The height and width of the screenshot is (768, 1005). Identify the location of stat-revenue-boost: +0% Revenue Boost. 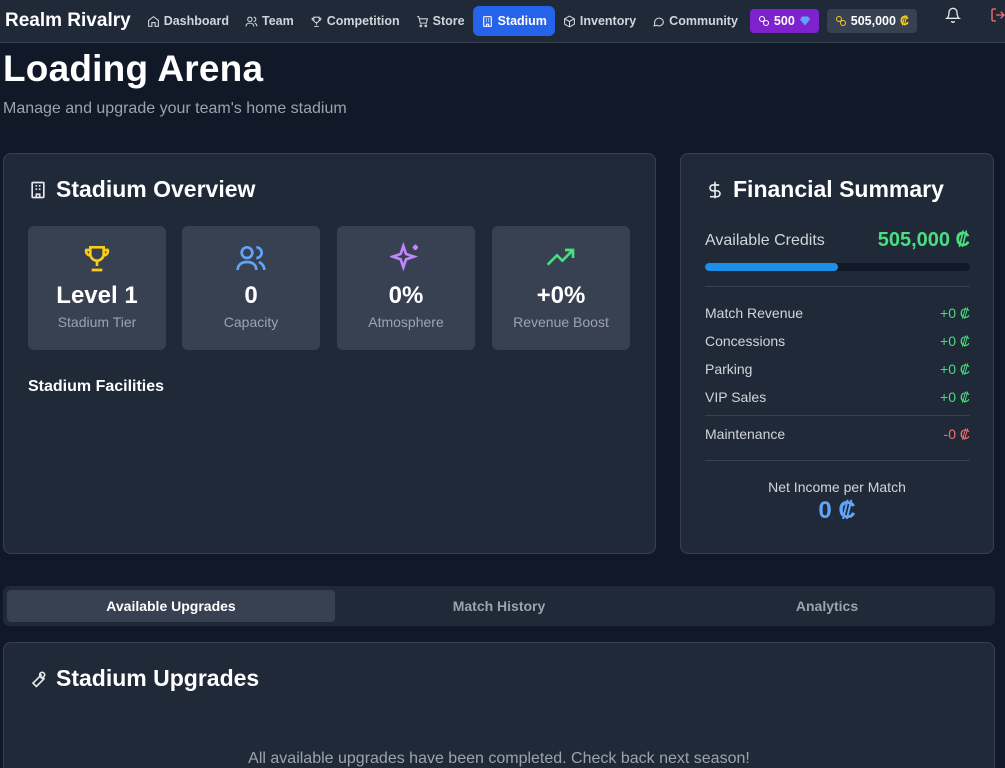
(561, 288).